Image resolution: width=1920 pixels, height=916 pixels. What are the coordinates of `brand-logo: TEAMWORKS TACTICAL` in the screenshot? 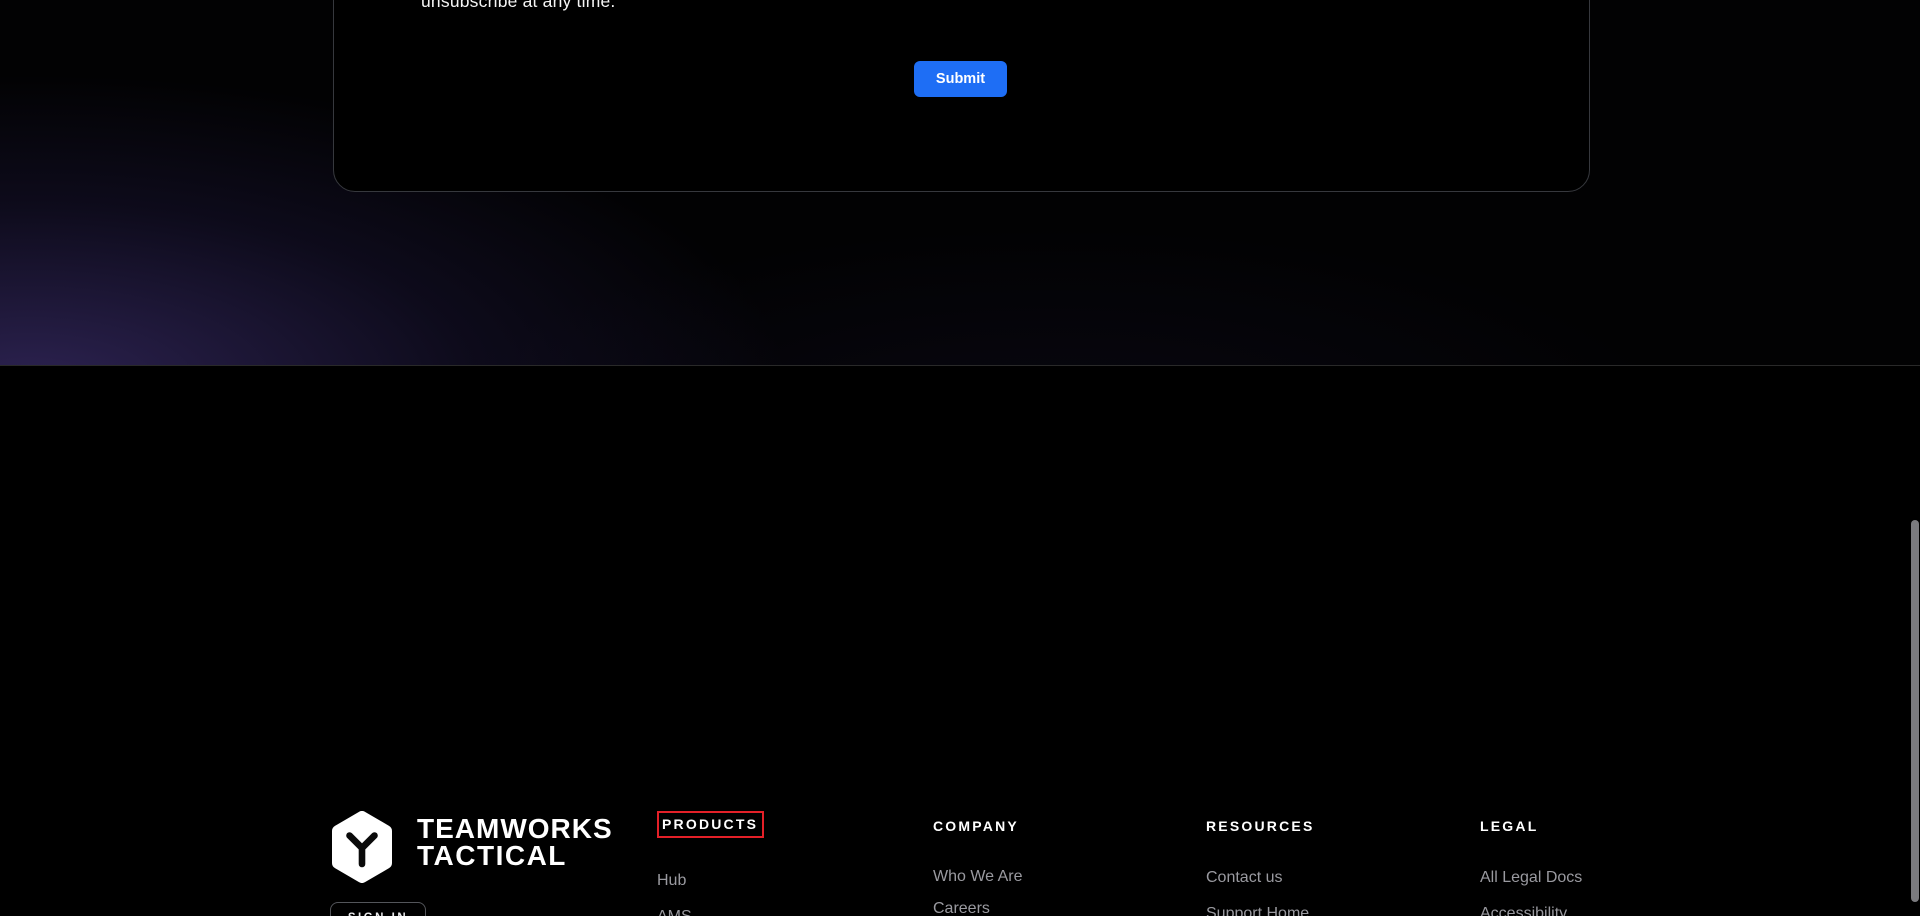 It's located at (476, 848).